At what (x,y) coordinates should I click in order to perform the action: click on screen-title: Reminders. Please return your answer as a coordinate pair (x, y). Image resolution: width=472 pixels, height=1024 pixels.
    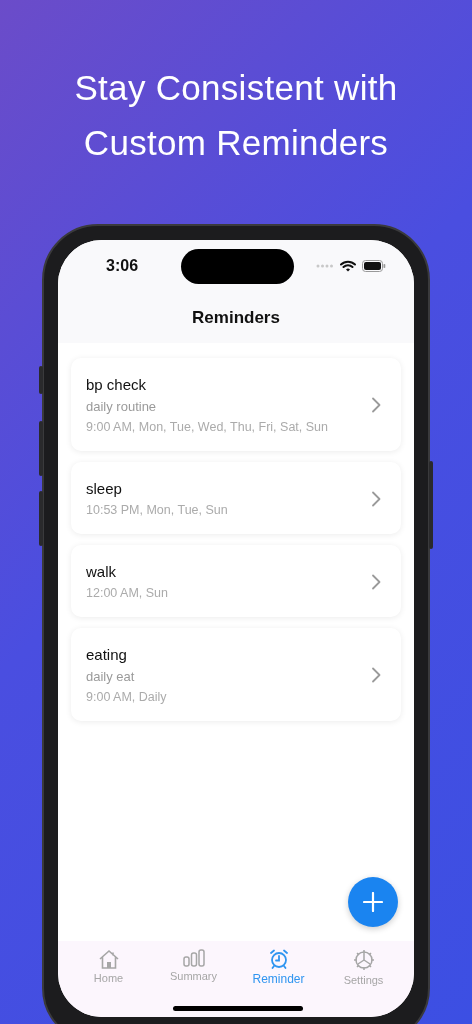
    Looking at the image, I should click on (236, 318).